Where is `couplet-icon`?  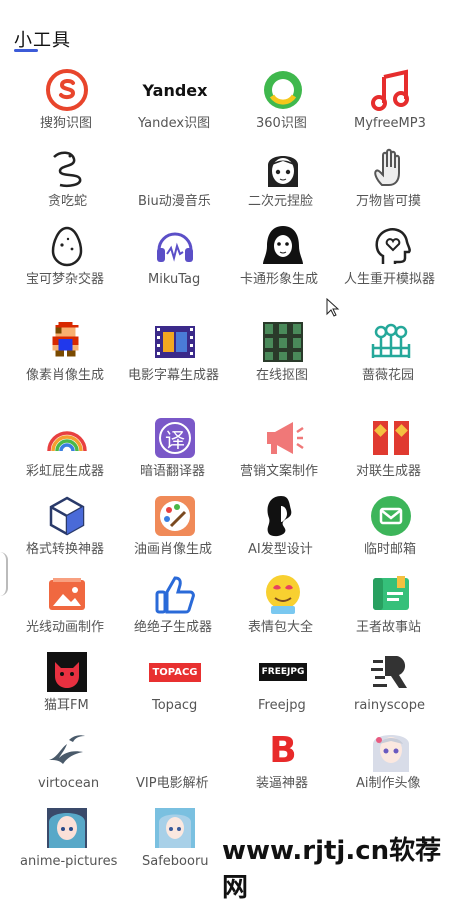 couplet-icon is located at coordinates (391, 438).